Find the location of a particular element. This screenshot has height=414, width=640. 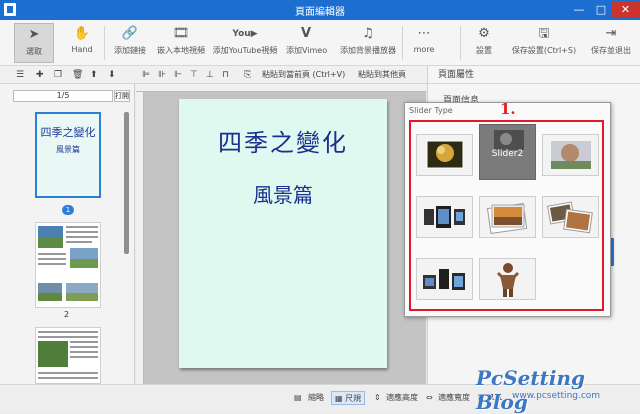

add-youtube-label: 添加YouTube視頻 is located at coordinates (245, 50).